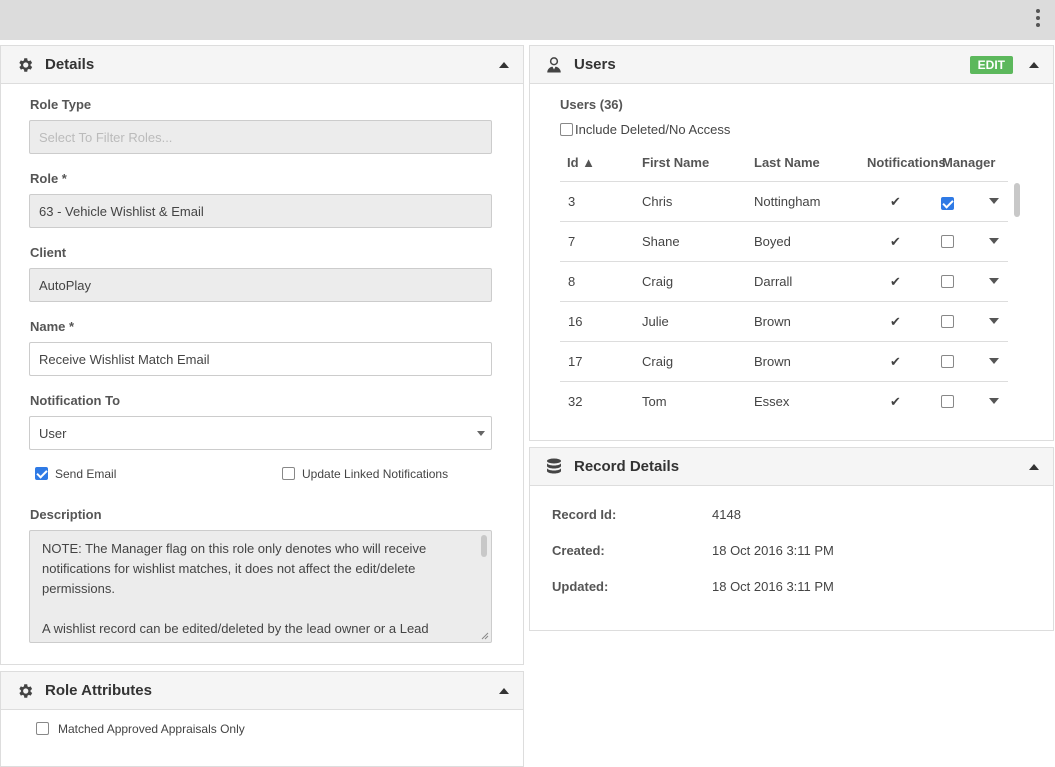  I want to click on created-label: Created:, so click(578, 550).